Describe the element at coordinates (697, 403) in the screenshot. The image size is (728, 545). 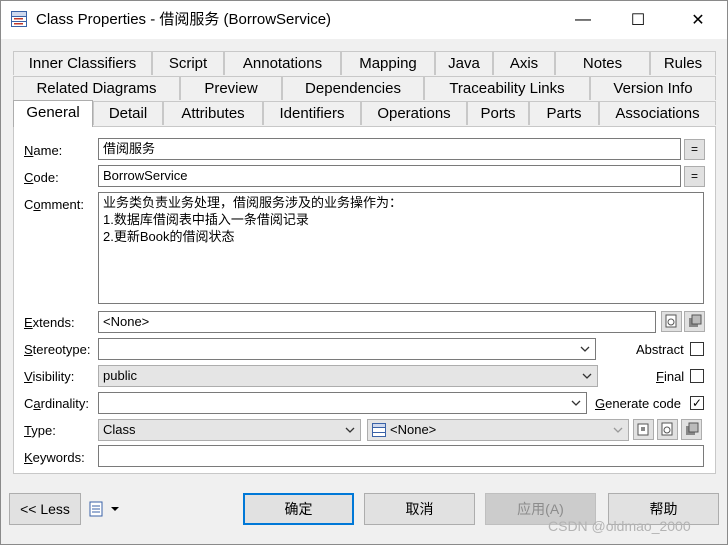
I see `generate-code-checkbox: ✓` at that location.